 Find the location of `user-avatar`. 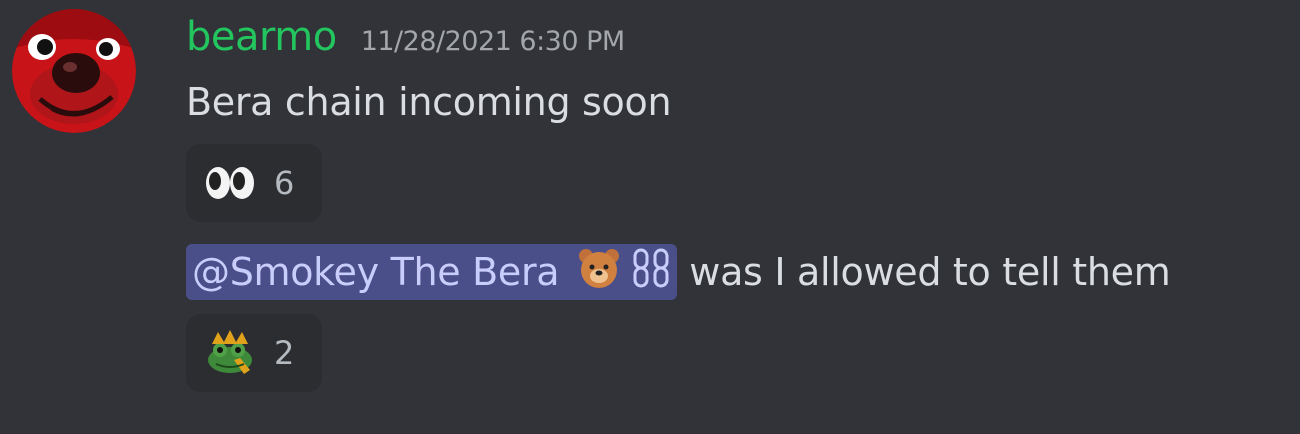

user-avatar is located at coordinates (74, 71).